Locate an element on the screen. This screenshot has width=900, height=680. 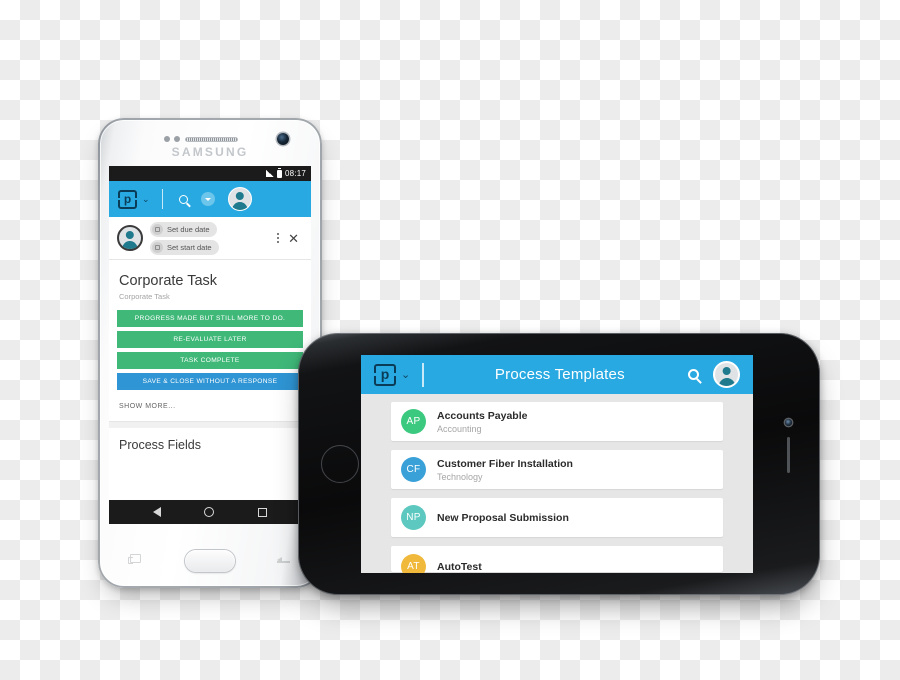
iphone-app-bar: p ⌄ Process Templates is located at coordinates (557, 374).